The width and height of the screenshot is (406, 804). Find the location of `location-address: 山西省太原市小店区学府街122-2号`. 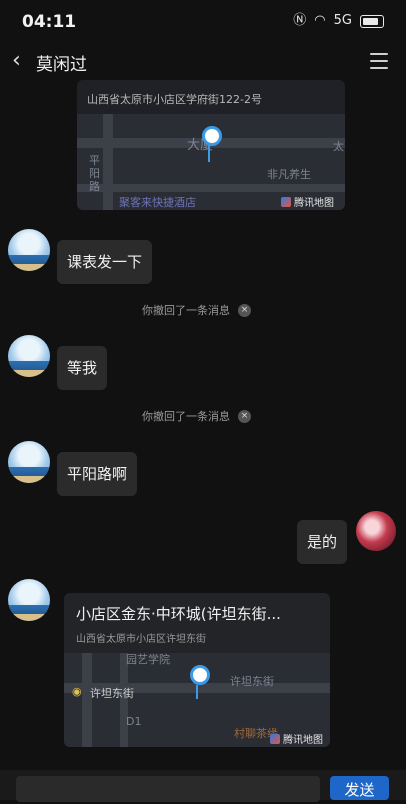

location-address: 山西省太原市小店区学府街122-2号 is located at coordinates (174, 99).